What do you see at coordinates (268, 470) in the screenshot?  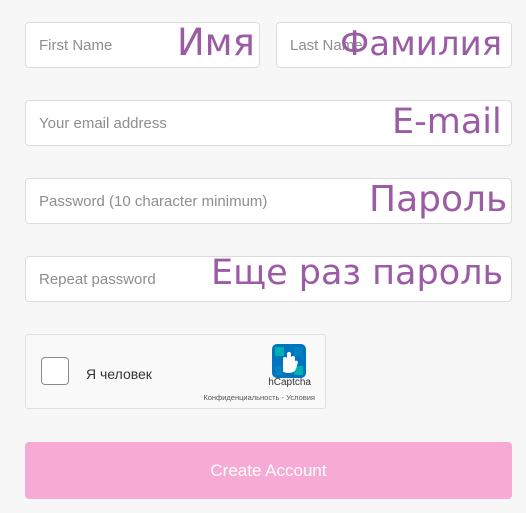 I see `create-account-button: Create Account` at bounding box center [268, 470].